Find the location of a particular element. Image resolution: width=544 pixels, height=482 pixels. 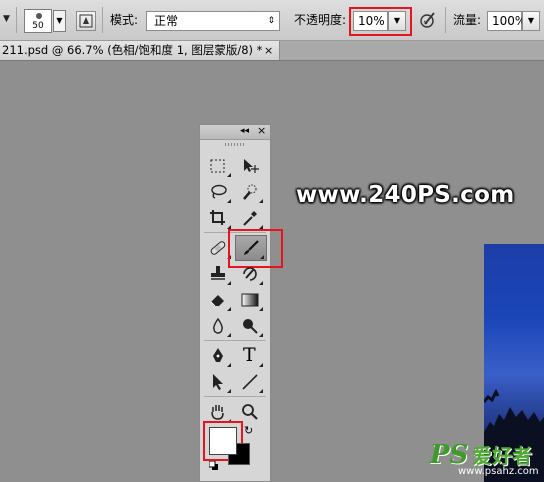

tablet-pressure-icon is located at coordinates (427, 20).